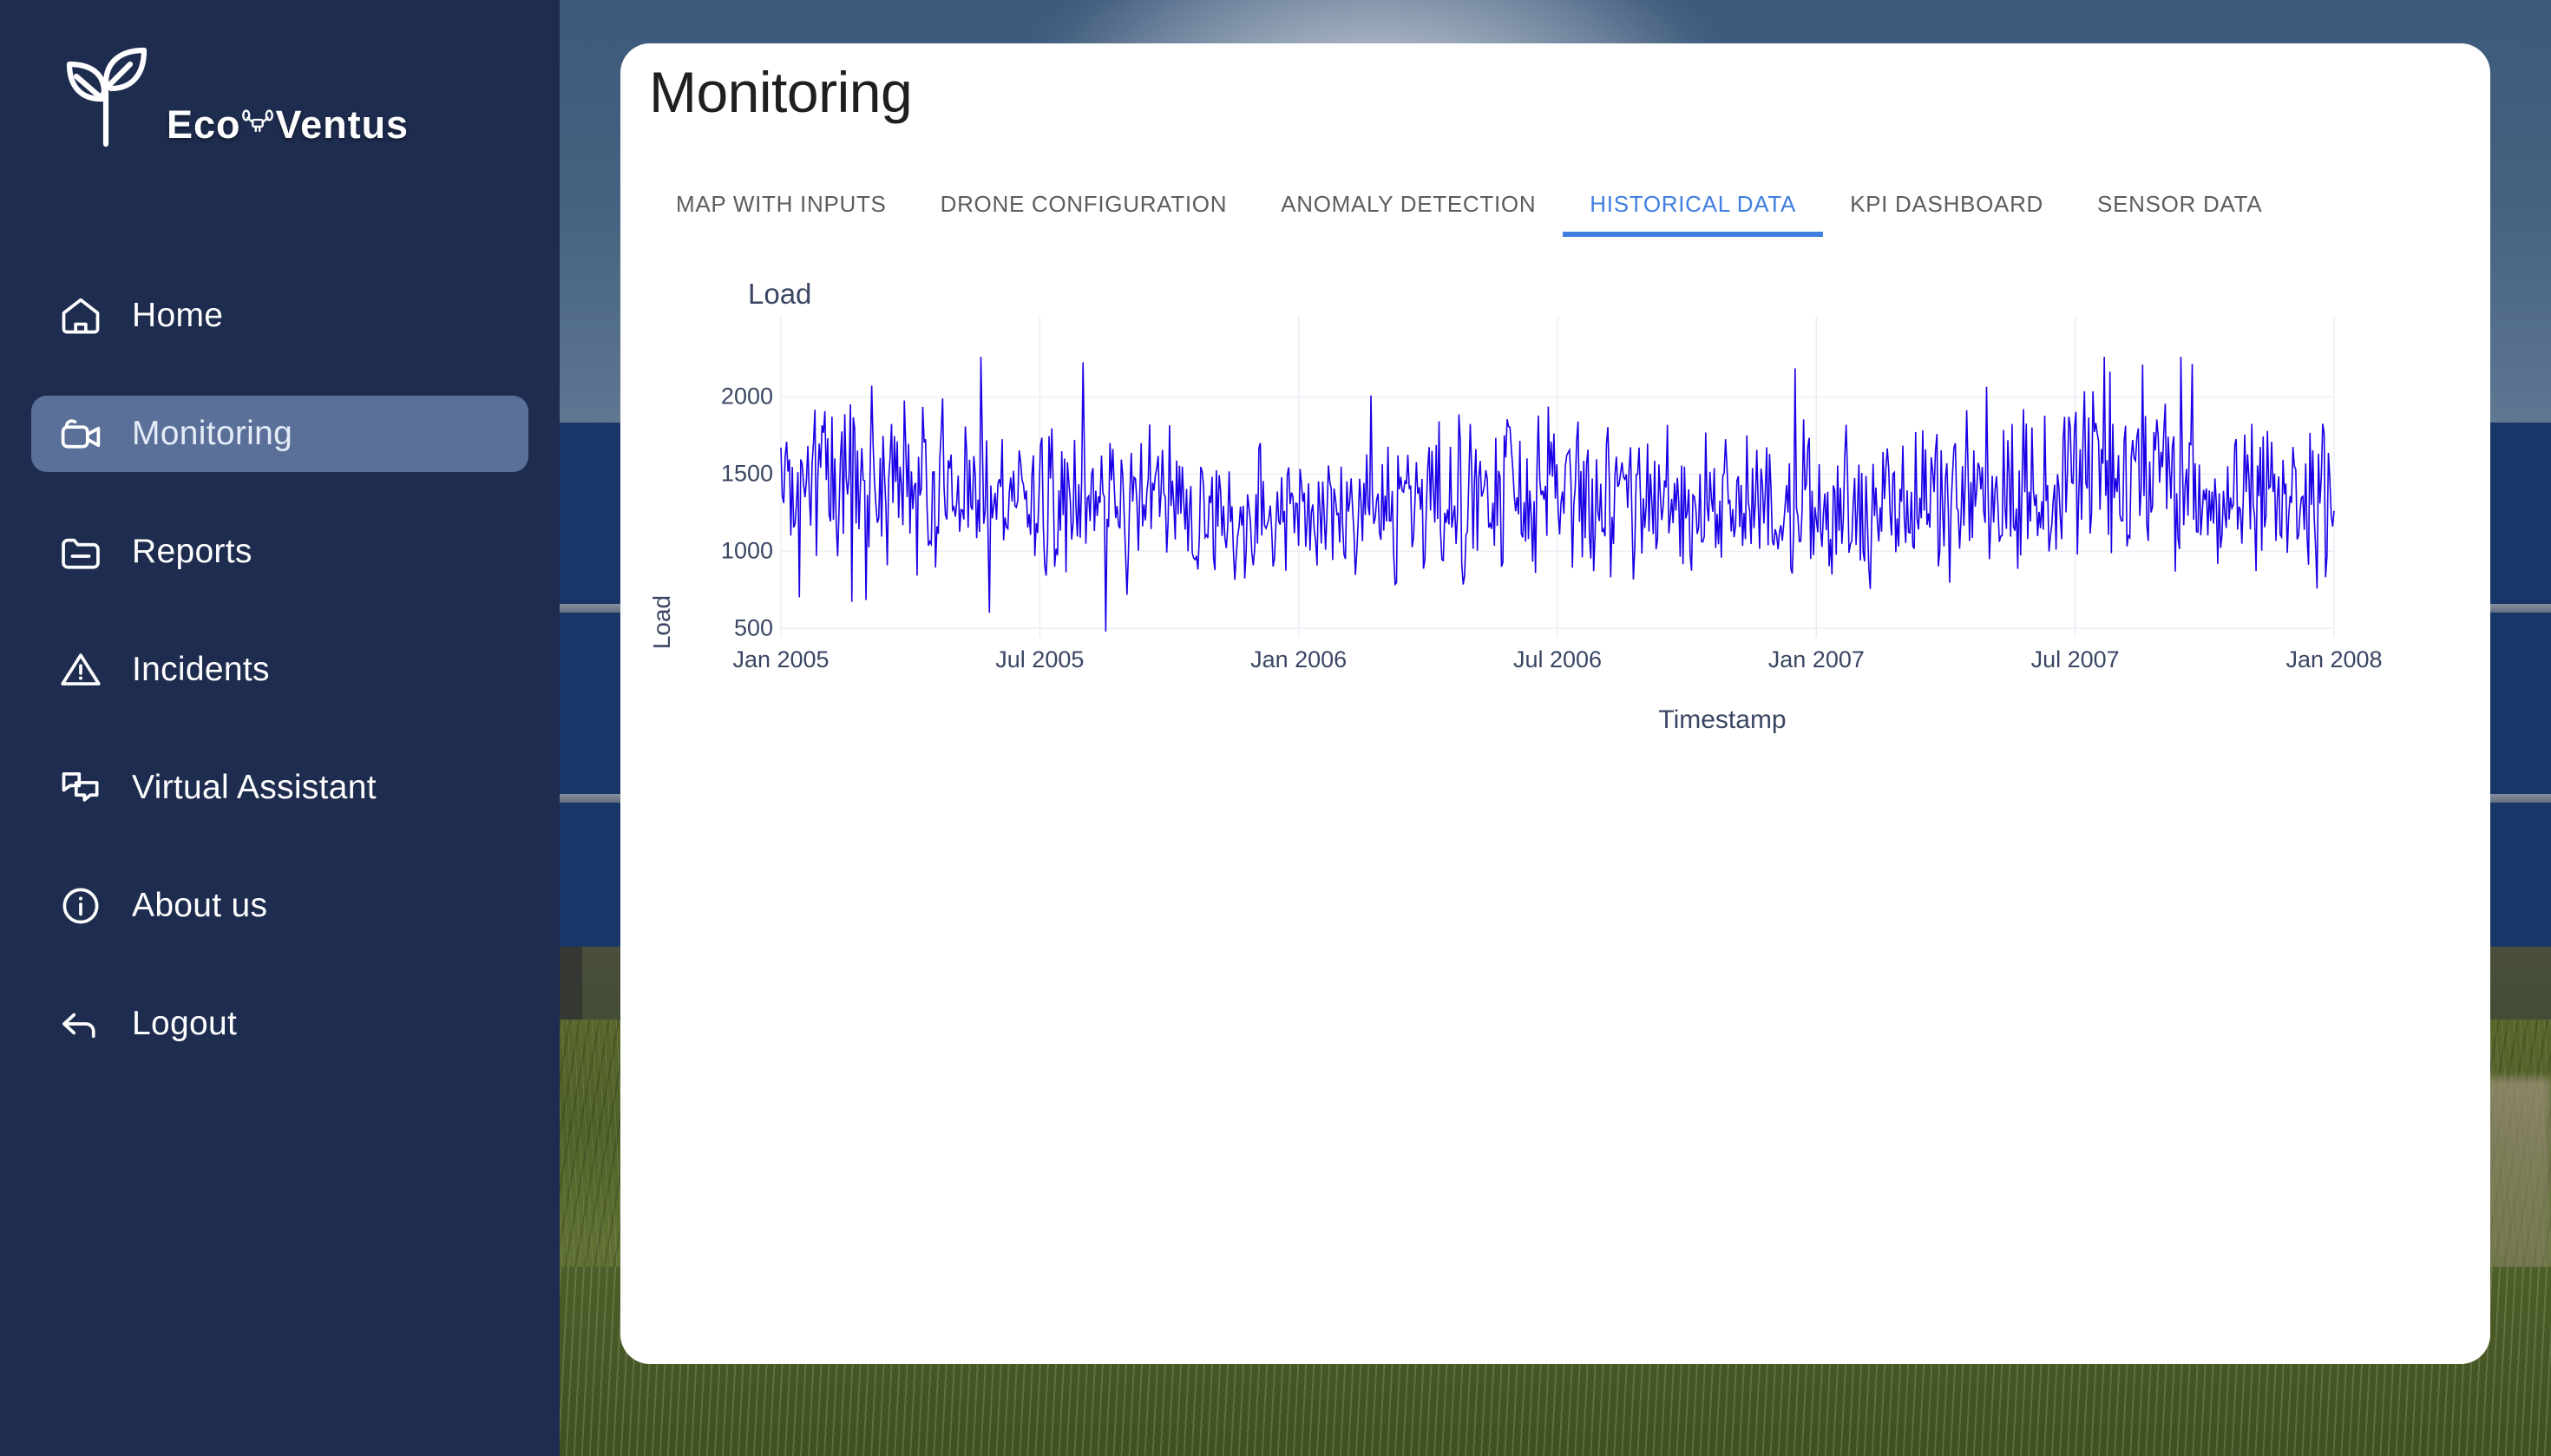 This screenshot has width=2551, height=1456. What do you see at coordinates (746, 473) in the screenshot?
I see `chart-y-tick-label: 1500` at bounding box center [746, 473].